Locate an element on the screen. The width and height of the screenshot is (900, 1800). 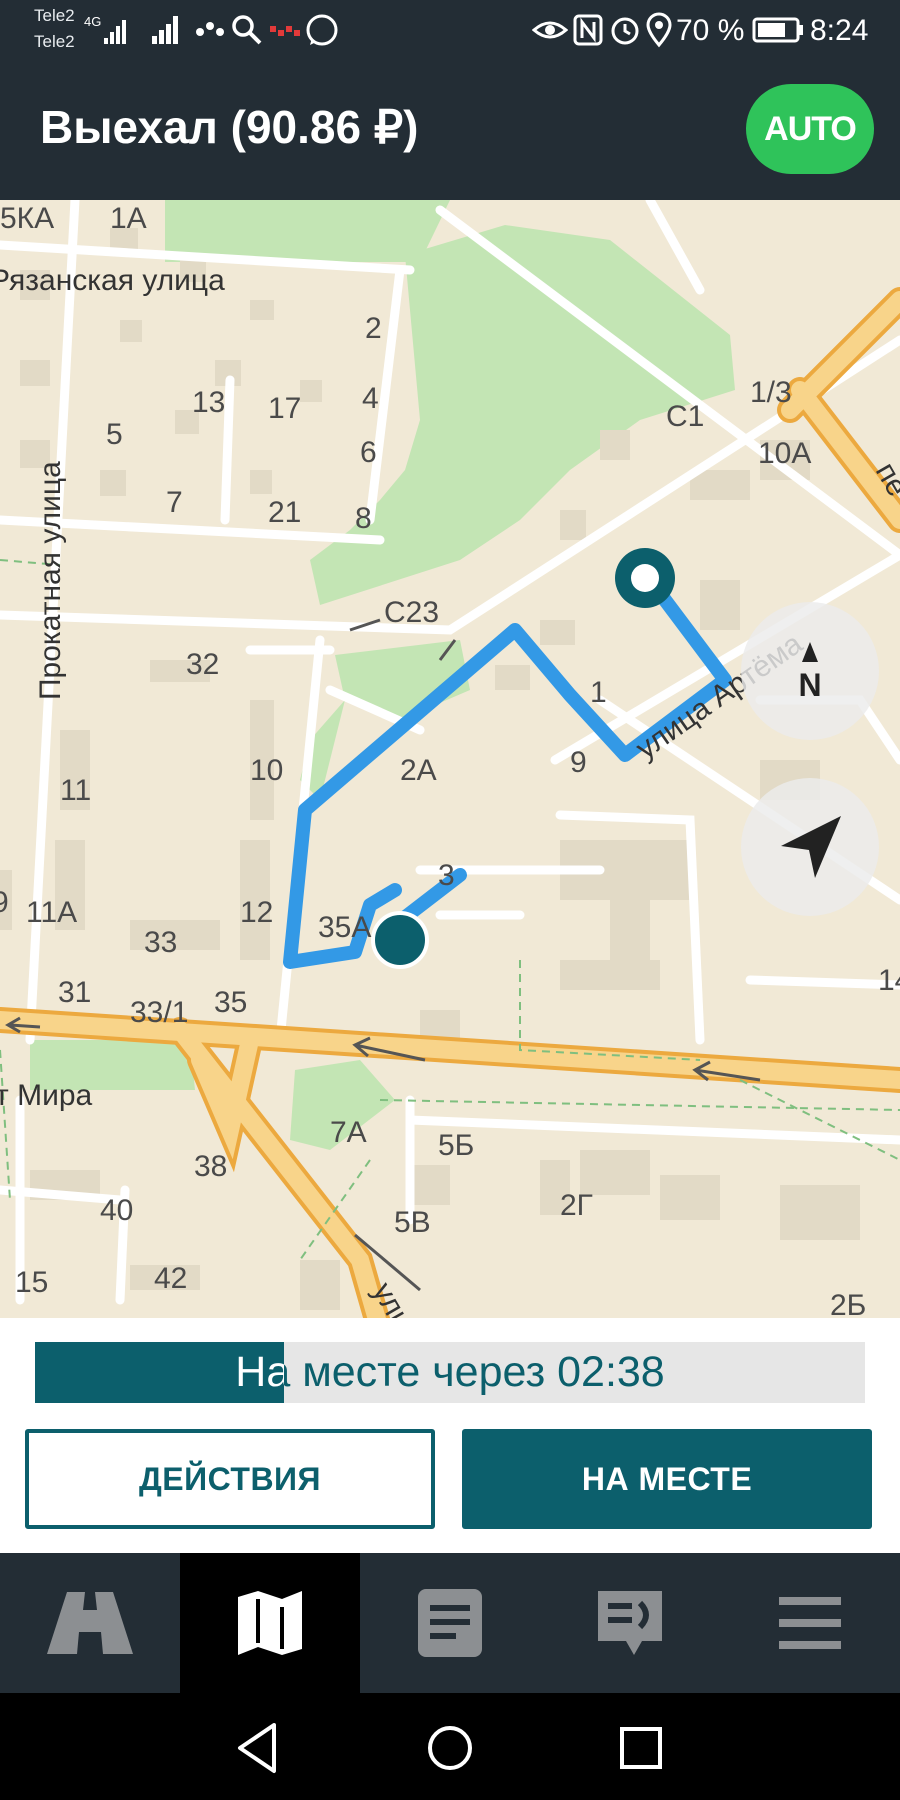
house-number-label: 7 is located at coordinates (174, 502).